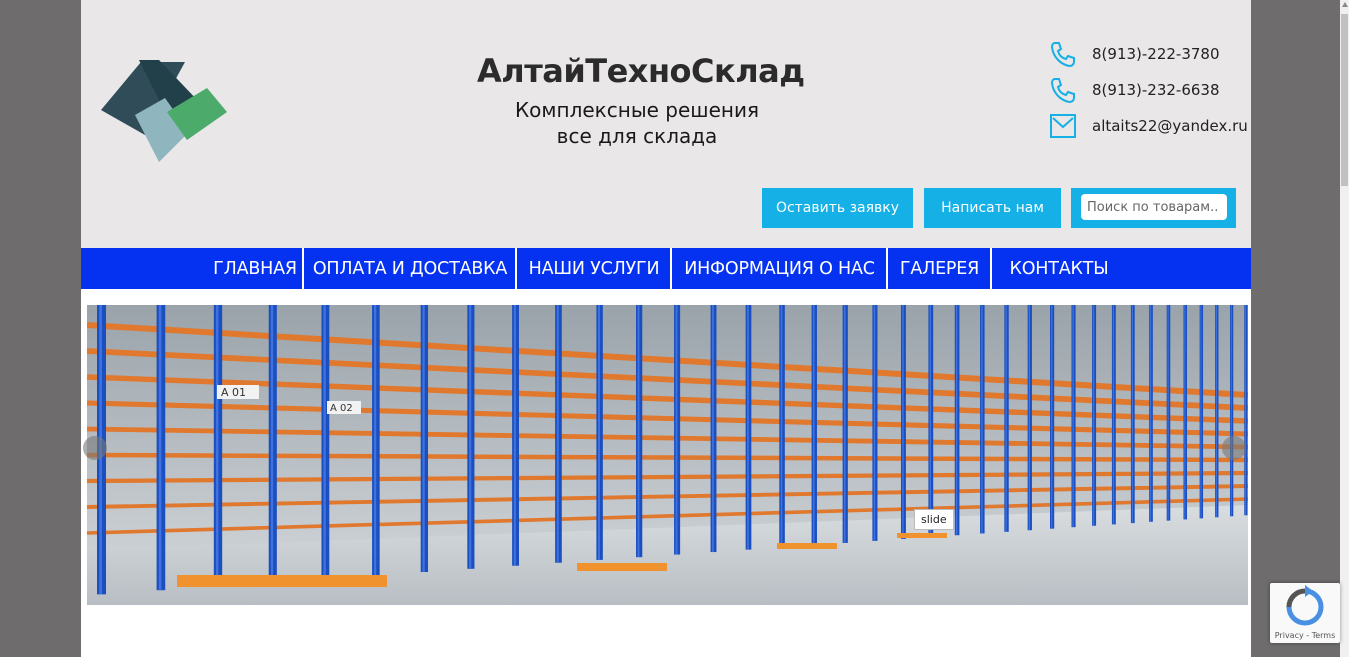 The height and width of the screenshot is (657, 1349). Describe the element at coordinates (255, 268) in the screenshot. I see `nav-item-home: ГЛАВНАЯ` at that location.